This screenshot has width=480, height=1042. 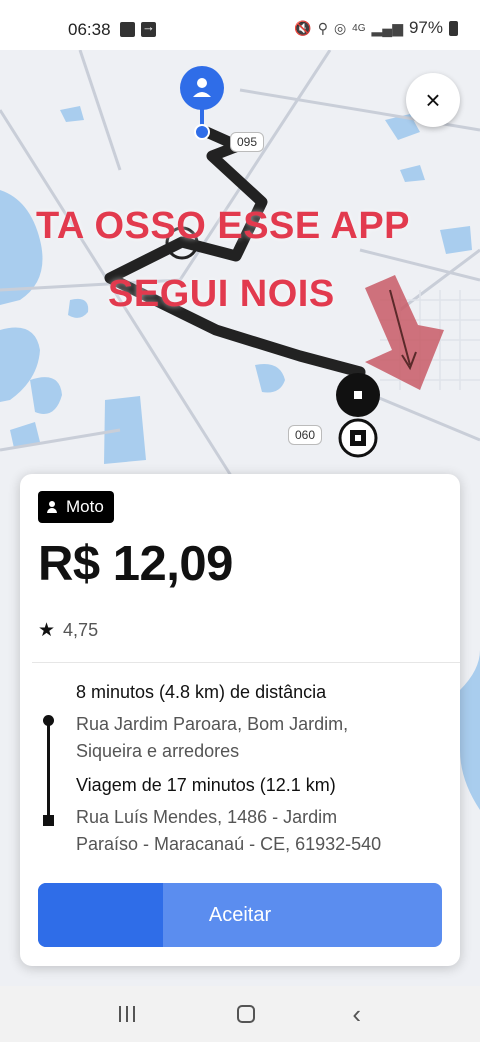 What do you see at coordinates (212, 724) in the screenshot?
I see `pickup-address-line1: Rua Jardim Paroara, Bom Jardim,` at bounding box center [212, 724].